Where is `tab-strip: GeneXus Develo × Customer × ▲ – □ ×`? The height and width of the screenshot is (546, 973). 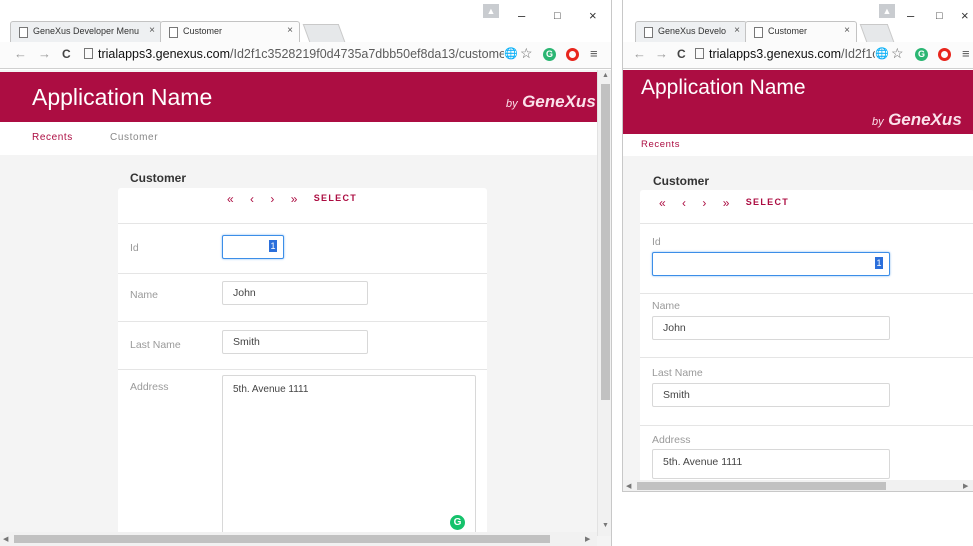
tab-strip: GeneXus Develo × Customer × ▲ – □ × is located at coordinates (798, 21).